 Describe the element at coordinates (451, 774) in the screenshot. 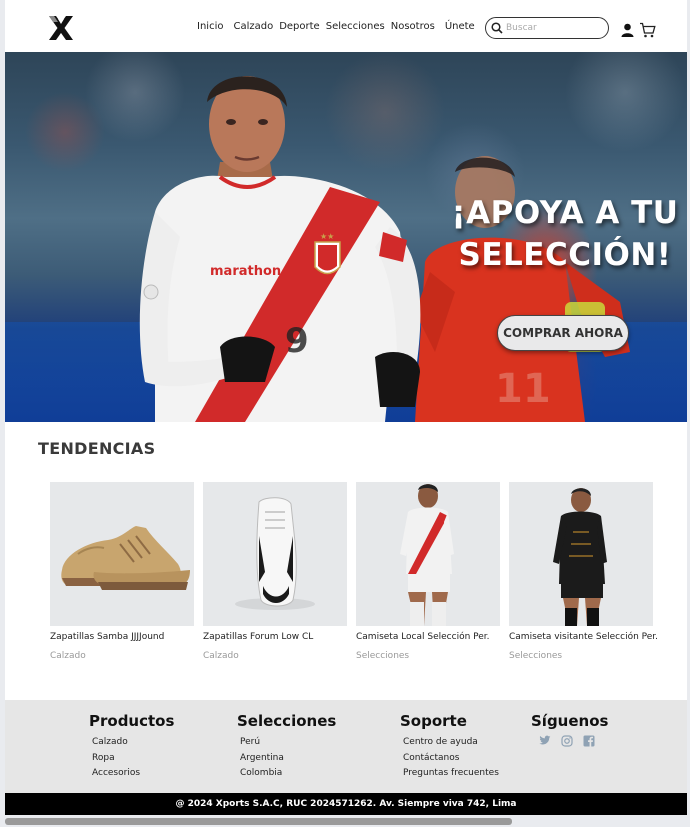

I see `footer-link: Preguntas frecuentes` at that location.